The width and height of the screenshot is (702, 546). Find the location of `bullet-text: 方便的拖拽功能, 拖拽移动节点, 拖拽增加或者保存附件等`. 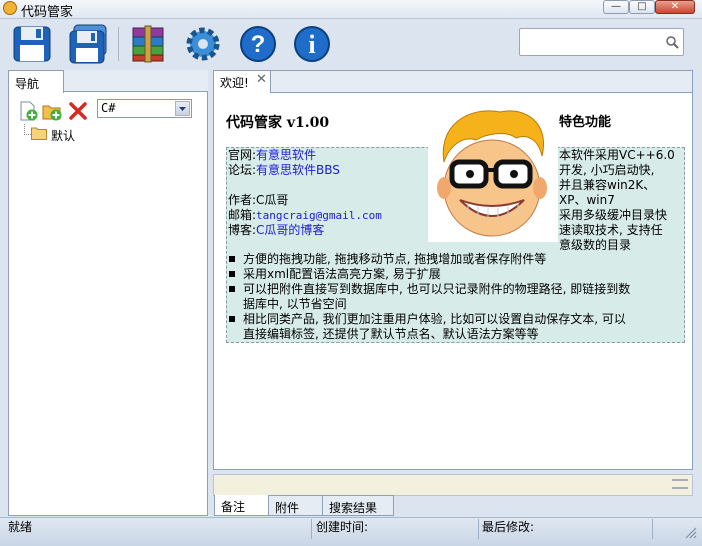

bullet-text: 方便的拖拽功能, 拖拽移动节点, 拖拽增加或者保存附件等 is located at coordinates (395, 259).